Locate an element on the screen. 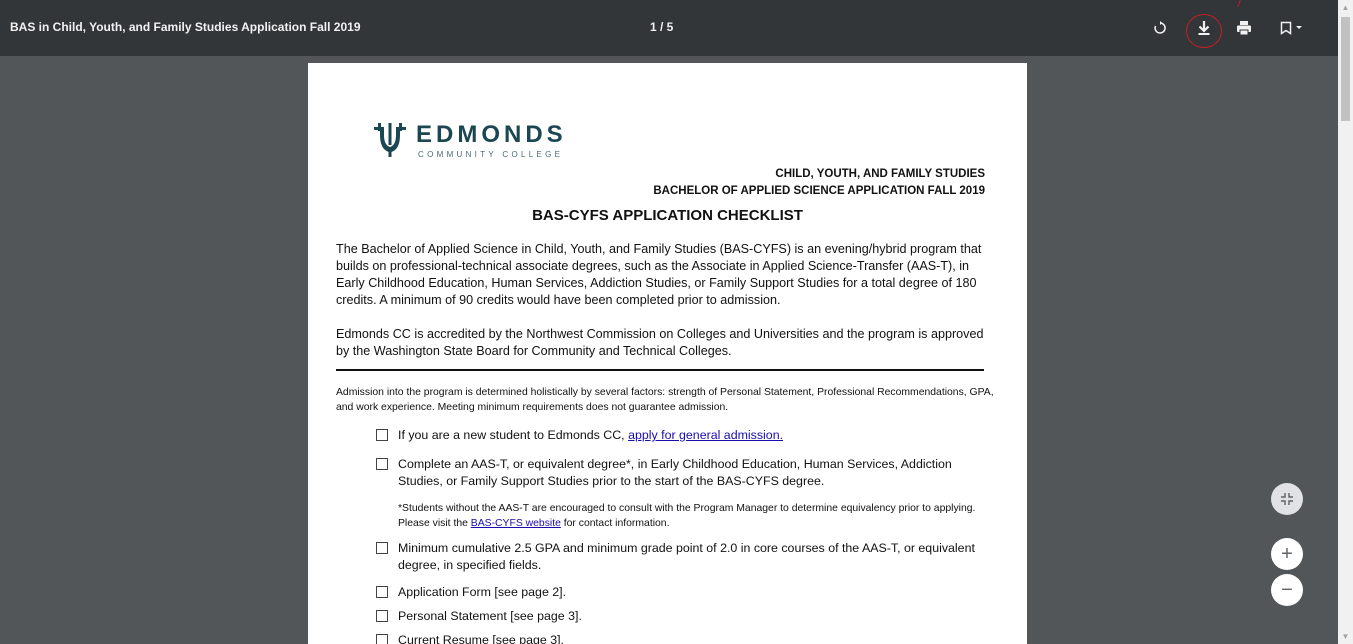 Image resolution: width=1353 pixels, height=644 pixels. bas-cyfs-website-link: BAS-CYFS website is located at coordinates (516, 523).